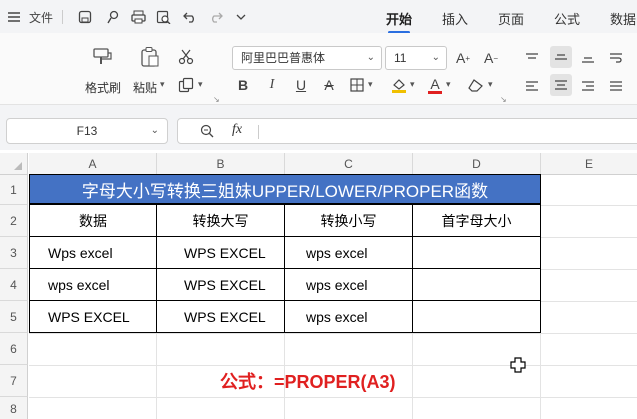  What do you see at coordinates (243, 85) in the screenshot?
I see `bold-icon: B` at bounding box center [243, 85].